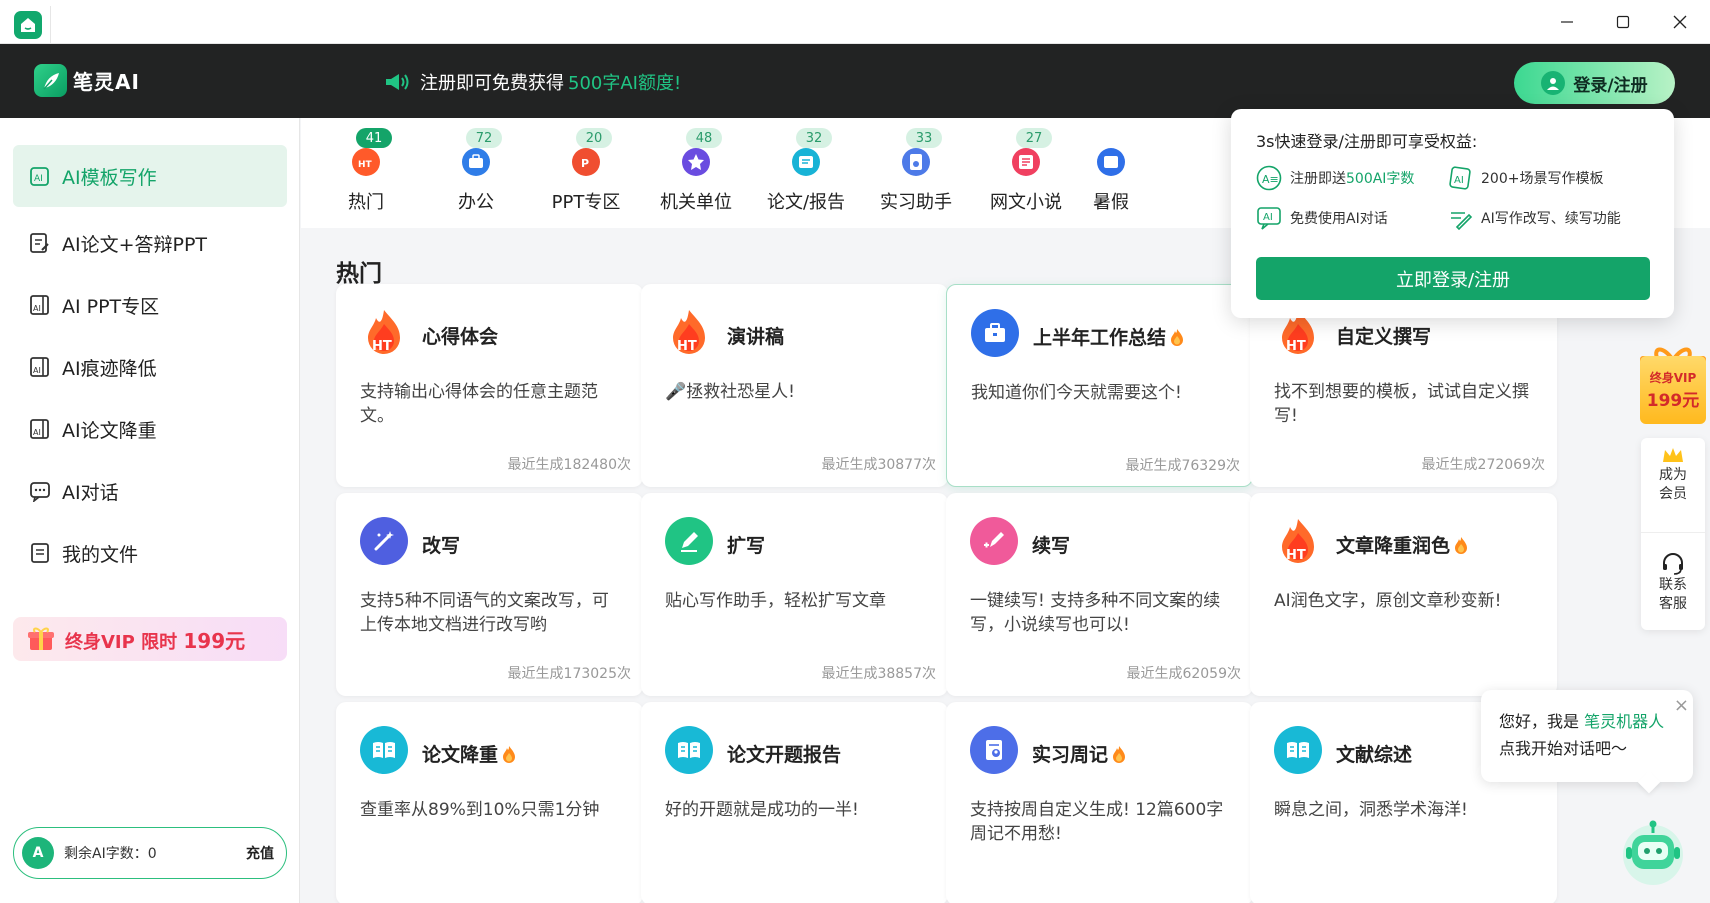  Describe the element at coordinates (365, 165) in the screenshot. I see `svg-text: HT` at that location.